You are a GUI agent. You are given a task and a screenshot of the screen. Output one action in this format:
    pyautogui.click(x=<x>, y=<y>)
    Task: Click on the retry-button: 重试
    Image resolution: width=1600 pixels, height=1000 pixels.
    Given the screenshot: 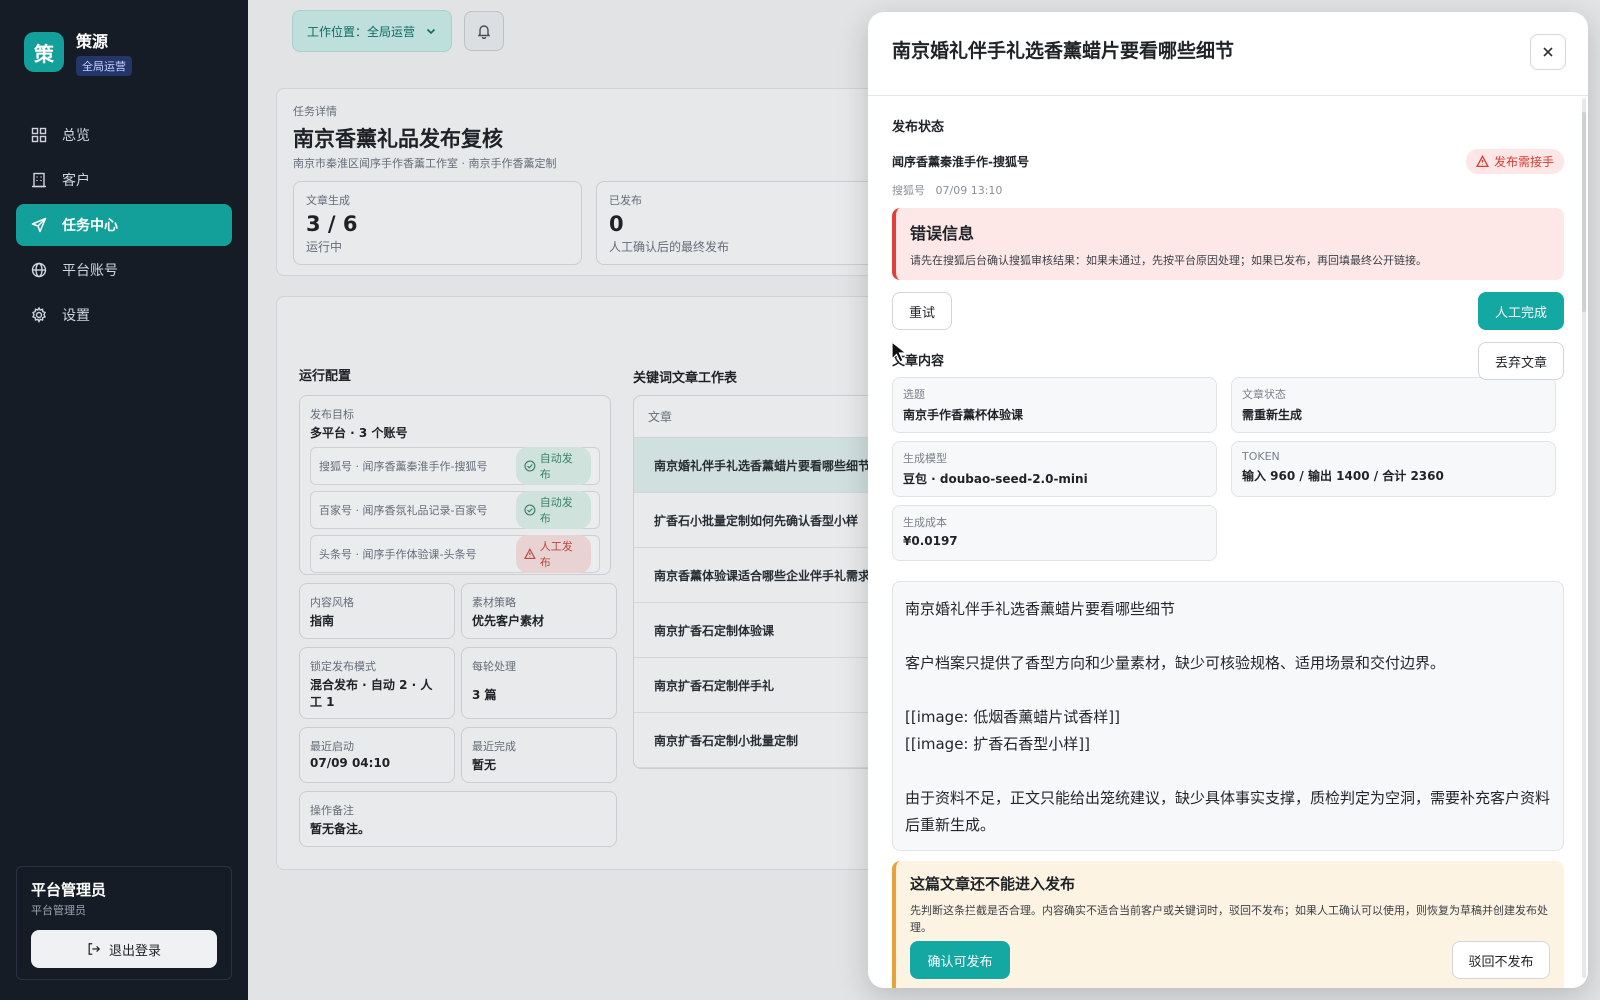 What is the action you would take?
    pyautogui.click(x=922, y=311)
    